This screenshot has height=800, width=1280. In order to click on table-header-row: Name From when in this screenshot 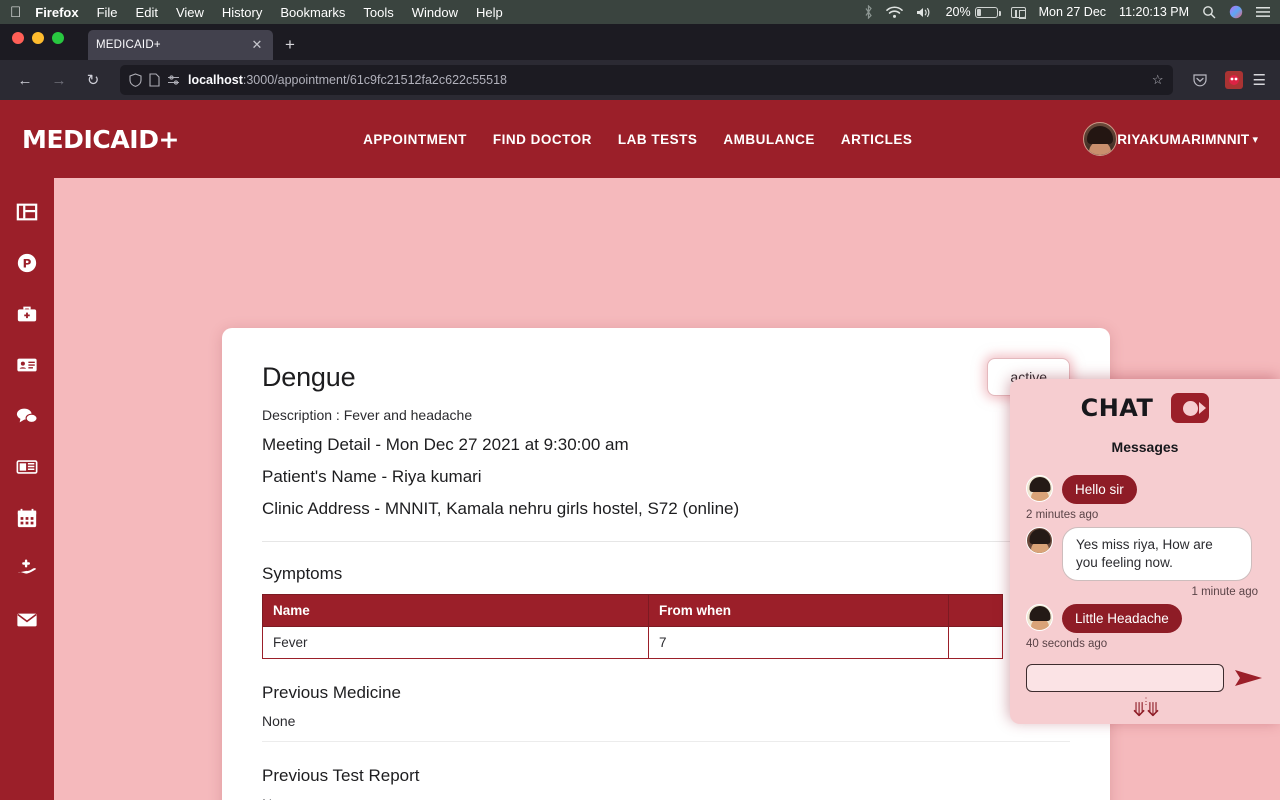, I will do `click(632, 610)`.